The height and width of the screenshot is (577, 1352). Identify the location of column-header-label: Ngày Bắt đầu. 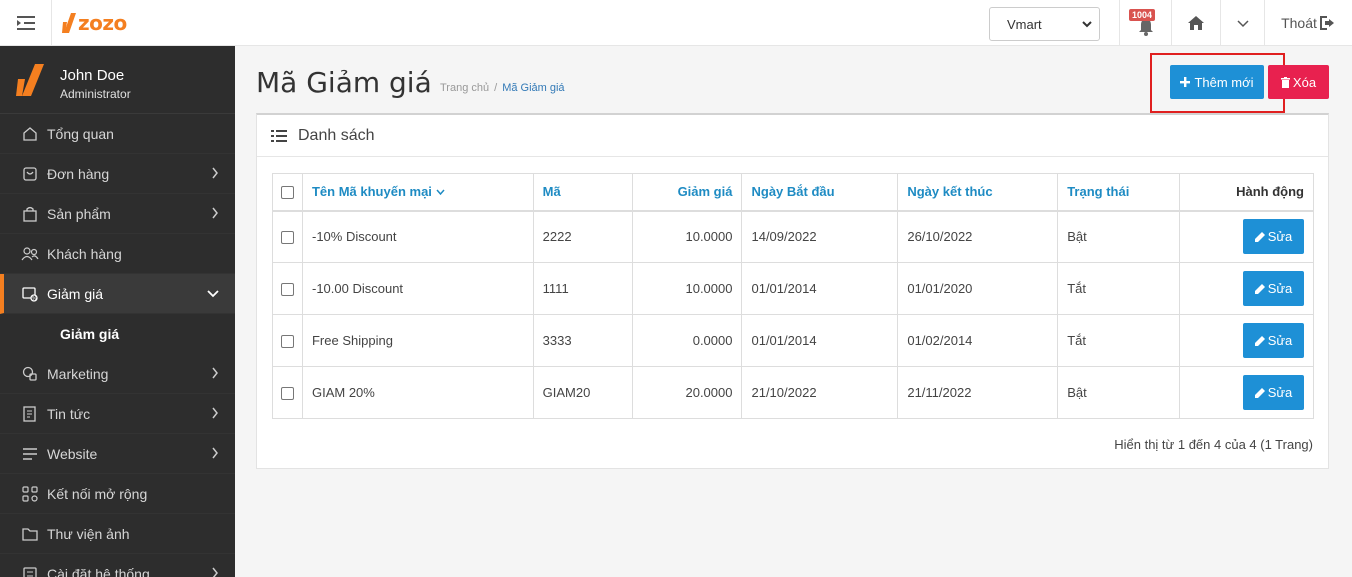
(793, 192).